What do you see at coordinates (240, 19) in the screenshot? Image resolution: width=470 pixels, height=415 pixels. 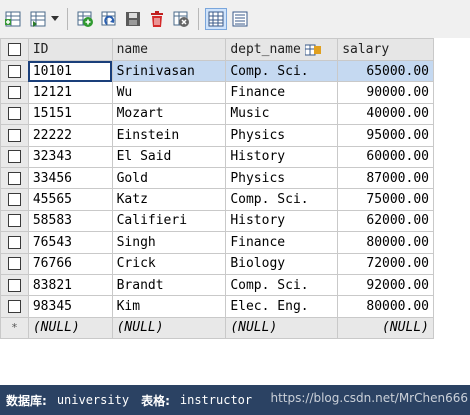 I see `text-view-icon` at bounding box center [240, 19].